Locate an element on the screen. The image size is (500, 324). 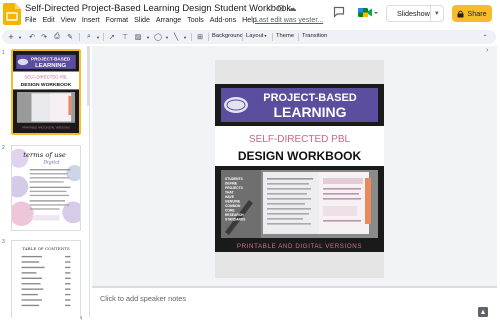
print-icon: ⎙ is located at coordinates (57, 37).